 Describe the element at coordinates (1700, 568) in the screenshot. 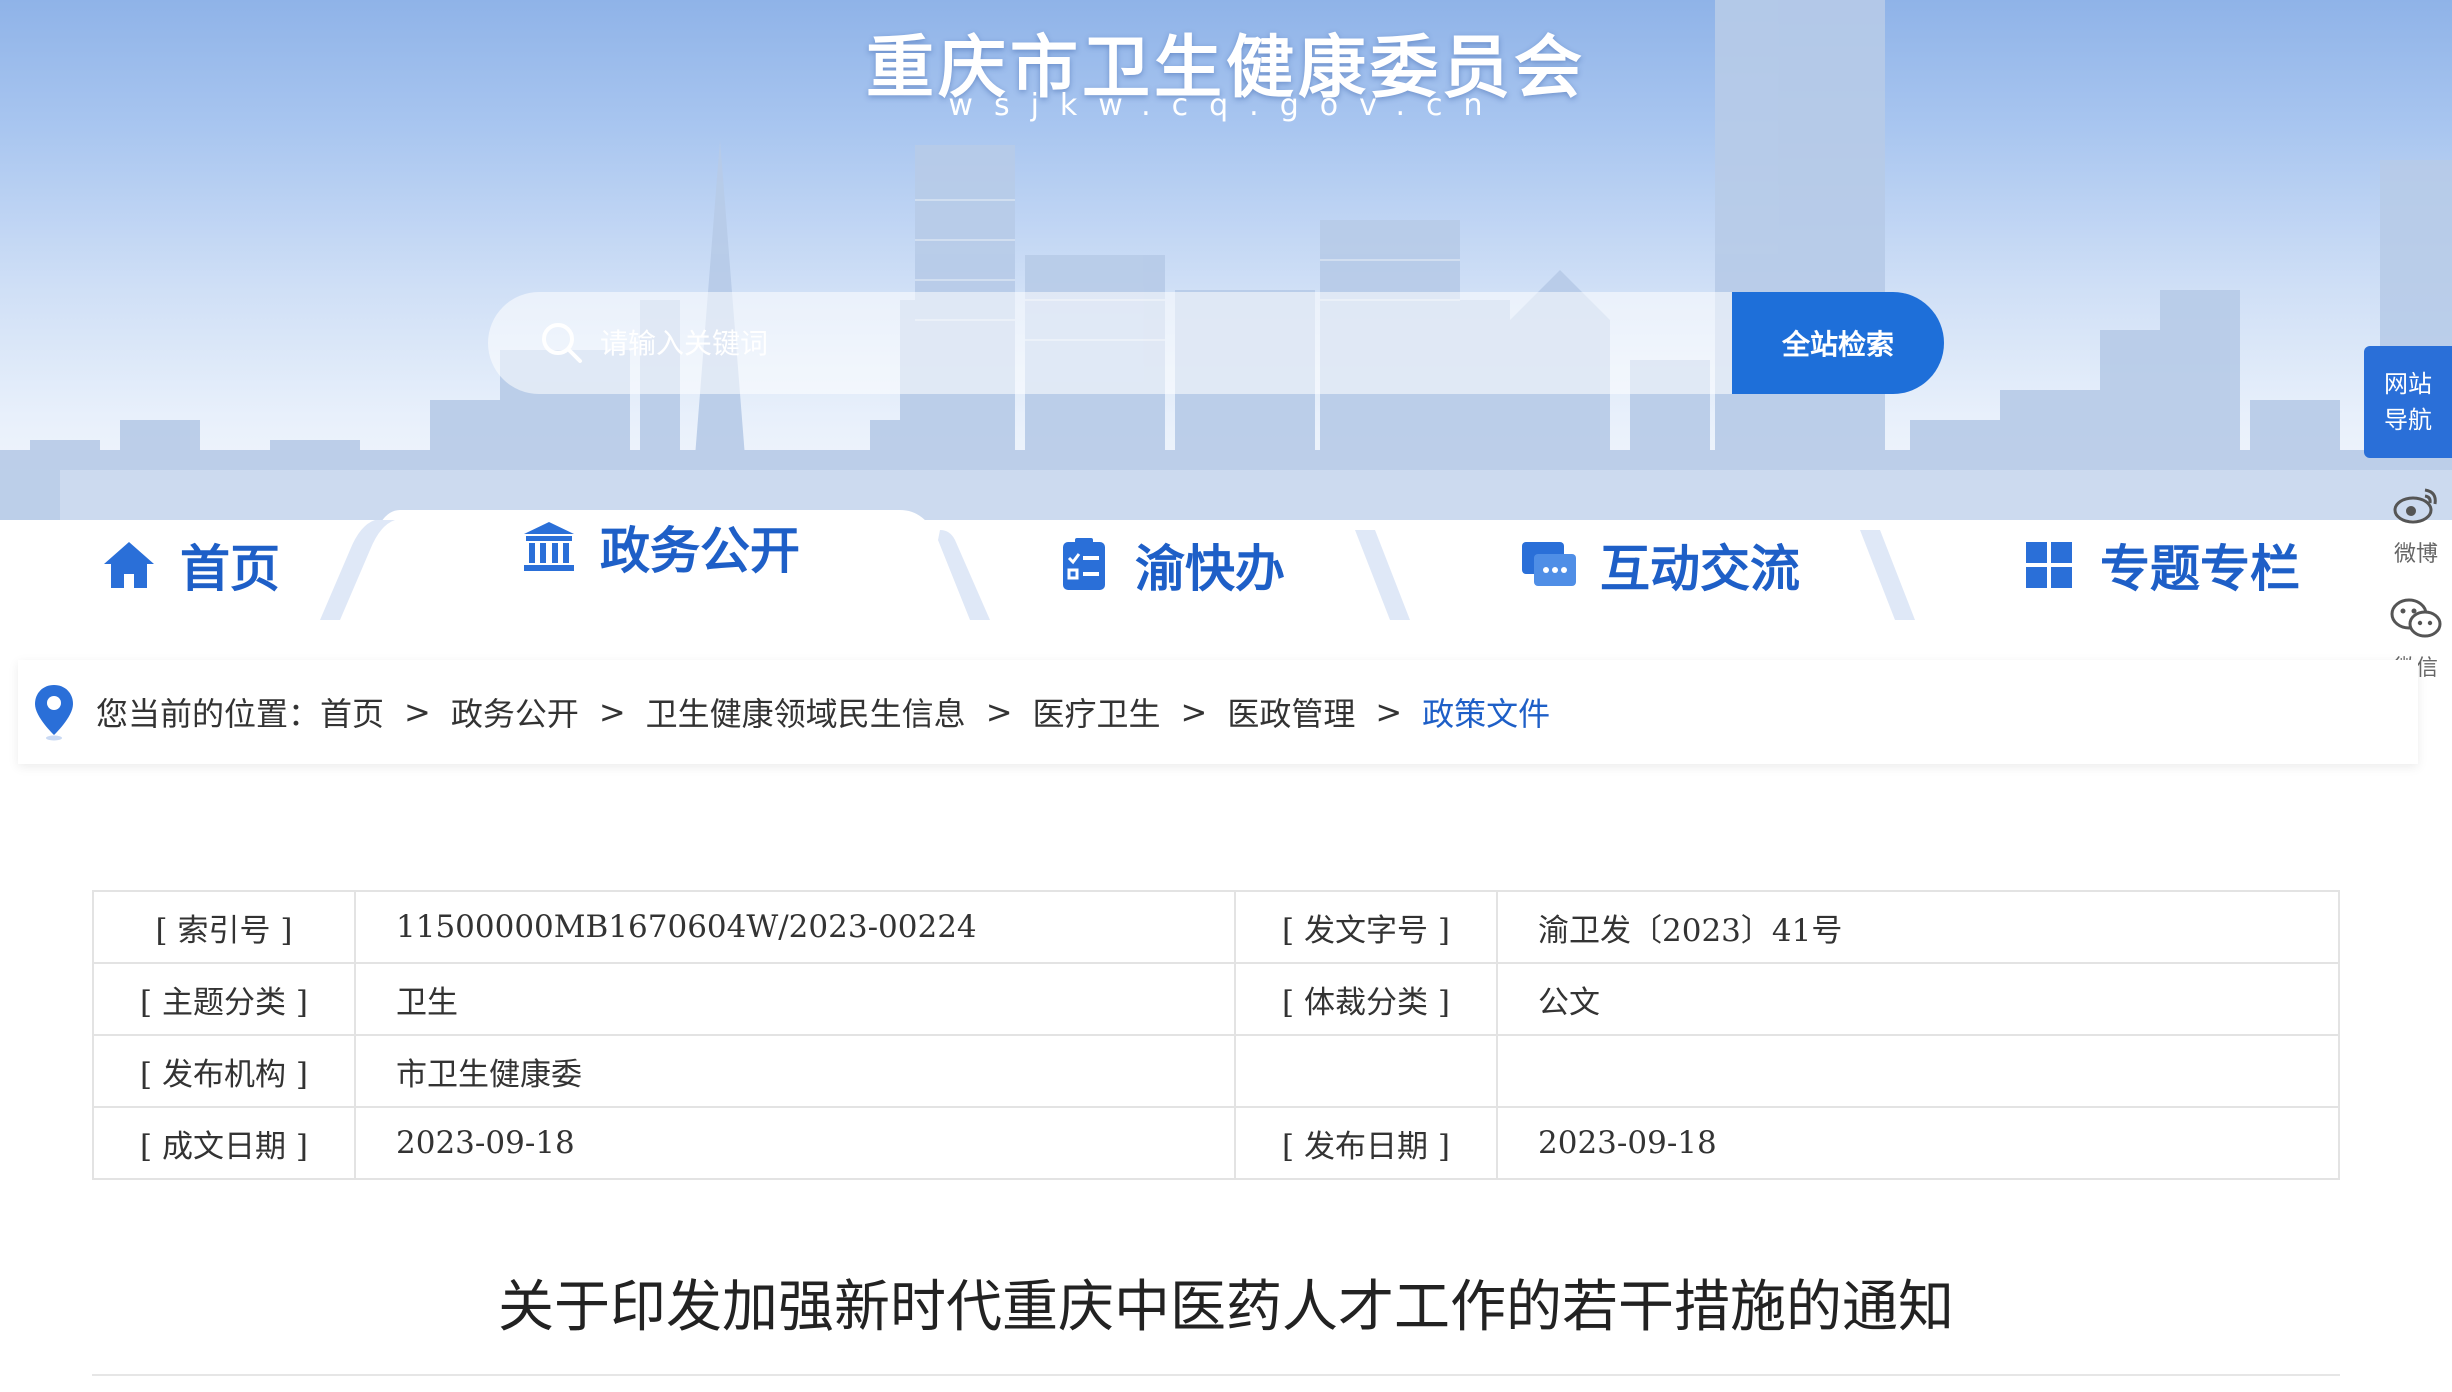

I see `nav-label: 互动交流` at that location.